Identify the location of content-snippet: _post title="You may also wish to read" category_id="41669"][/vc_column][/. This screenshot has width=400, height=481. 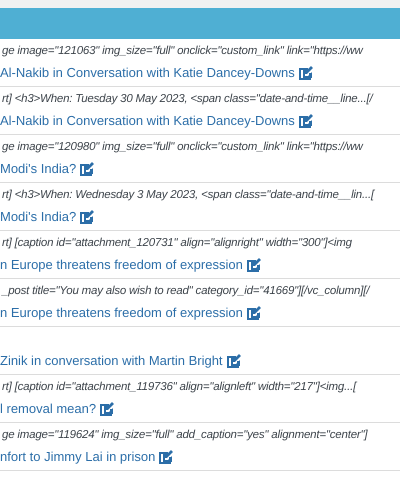
(185, 292).